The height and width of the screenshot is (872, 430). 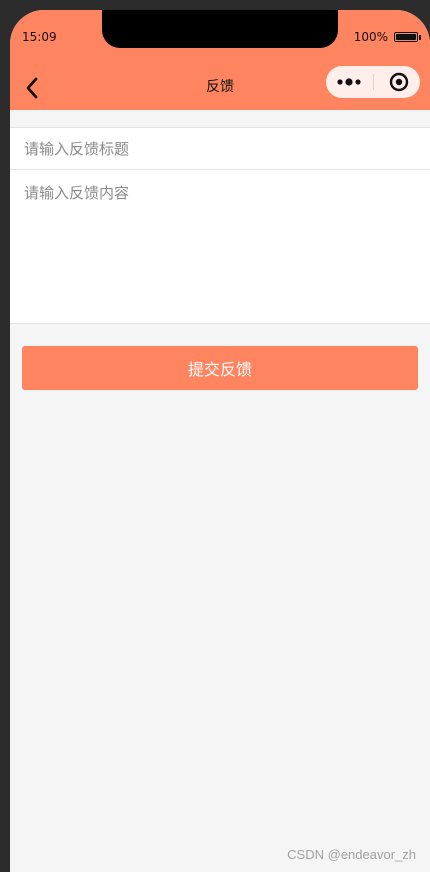 I want to click on battery-icon, so click(x=407, y=37).